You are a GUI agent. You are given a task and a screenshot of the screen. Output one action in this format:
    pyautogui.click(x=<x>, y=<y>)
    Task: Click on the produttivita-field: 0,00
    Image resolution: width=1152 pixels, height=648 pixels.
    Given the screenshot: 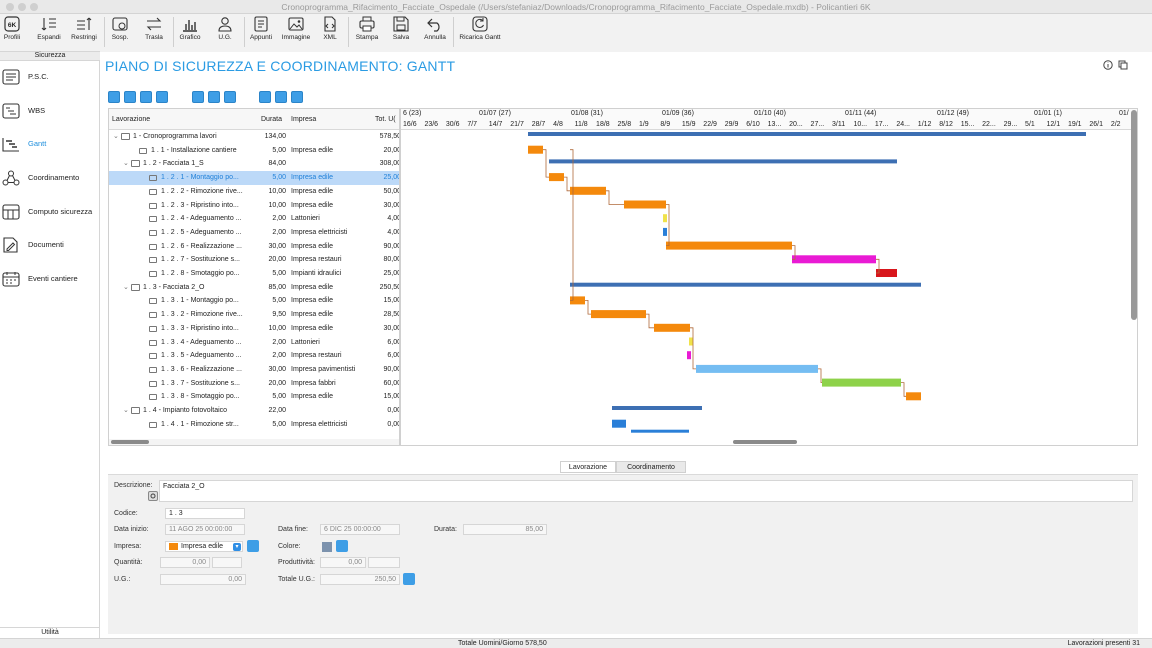 What is the action you would take?
    pyautogui.click(x=343, y=562)
    